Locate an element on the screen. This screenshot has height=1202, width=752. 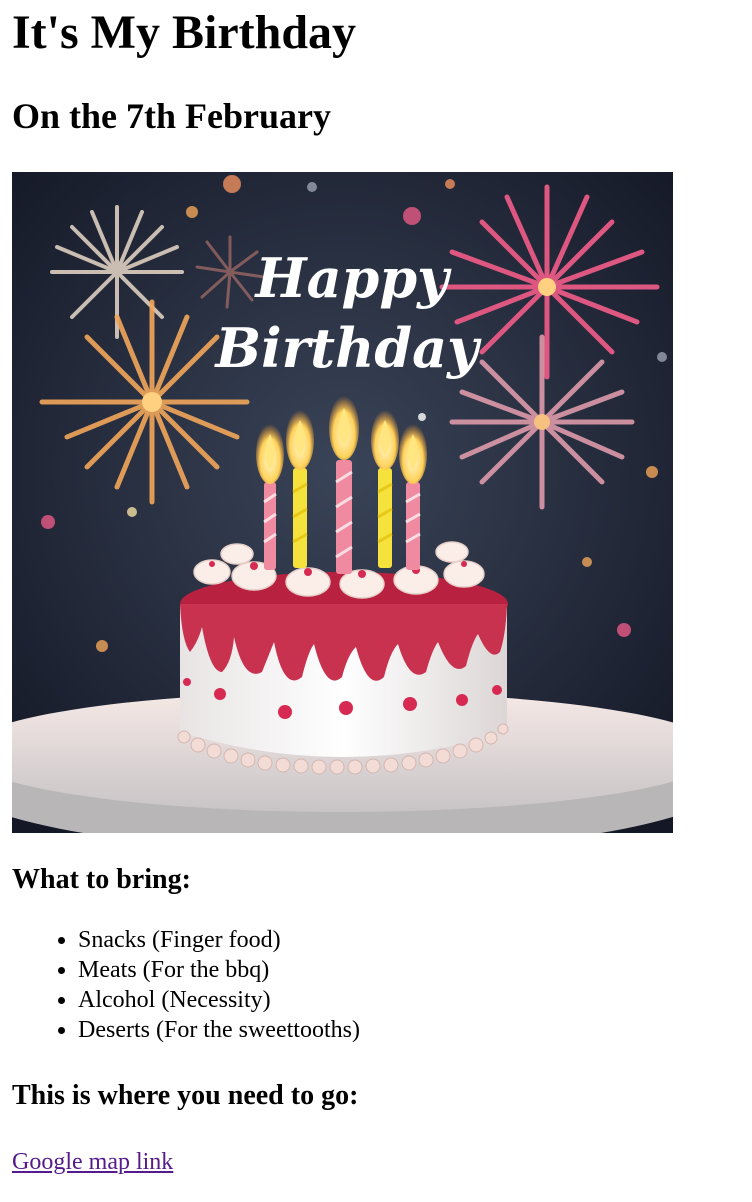
list-item: Snacks (Finger food) is located at coordinates (415, 940).